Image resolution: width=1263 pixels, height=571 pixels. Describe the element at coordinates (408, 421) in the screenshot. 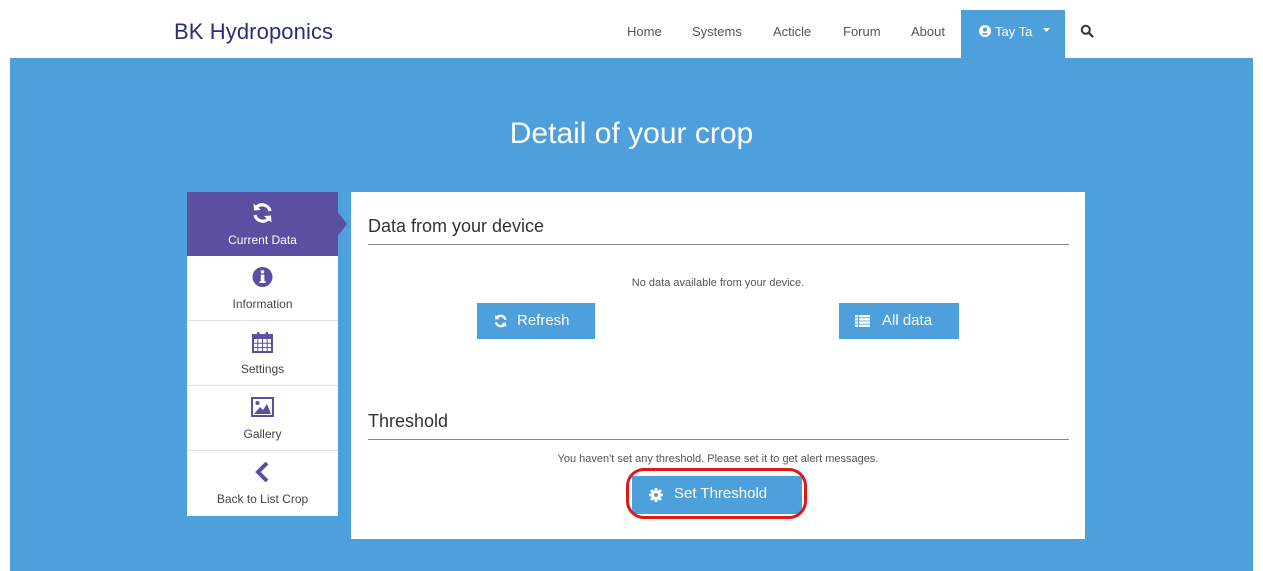

I see `threshold-section-title: Threshold` at that location.